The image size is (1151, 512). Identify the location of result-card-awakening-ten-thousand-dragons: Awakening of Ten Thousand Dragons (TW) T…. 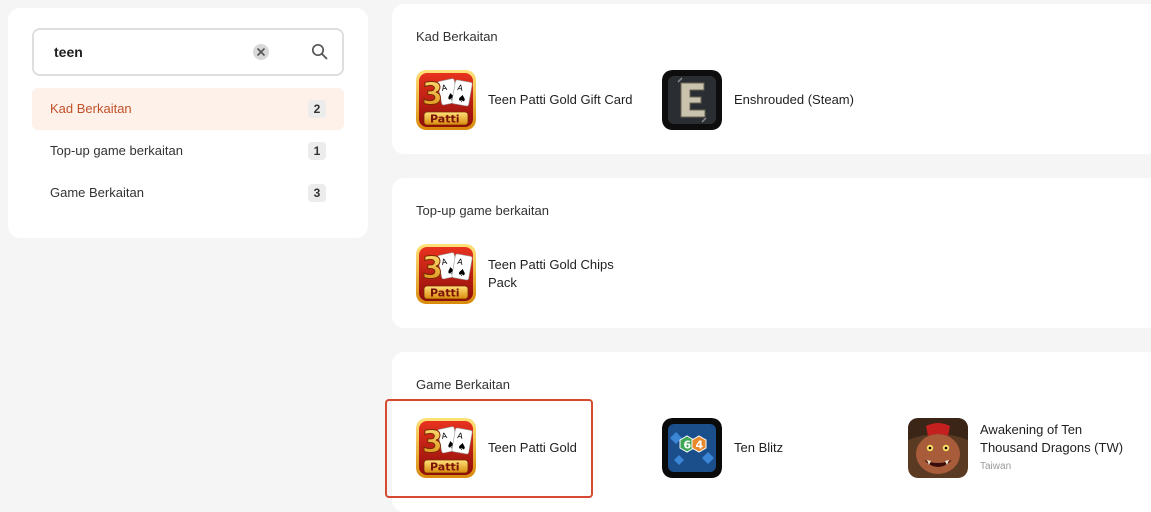
(1028, 448).